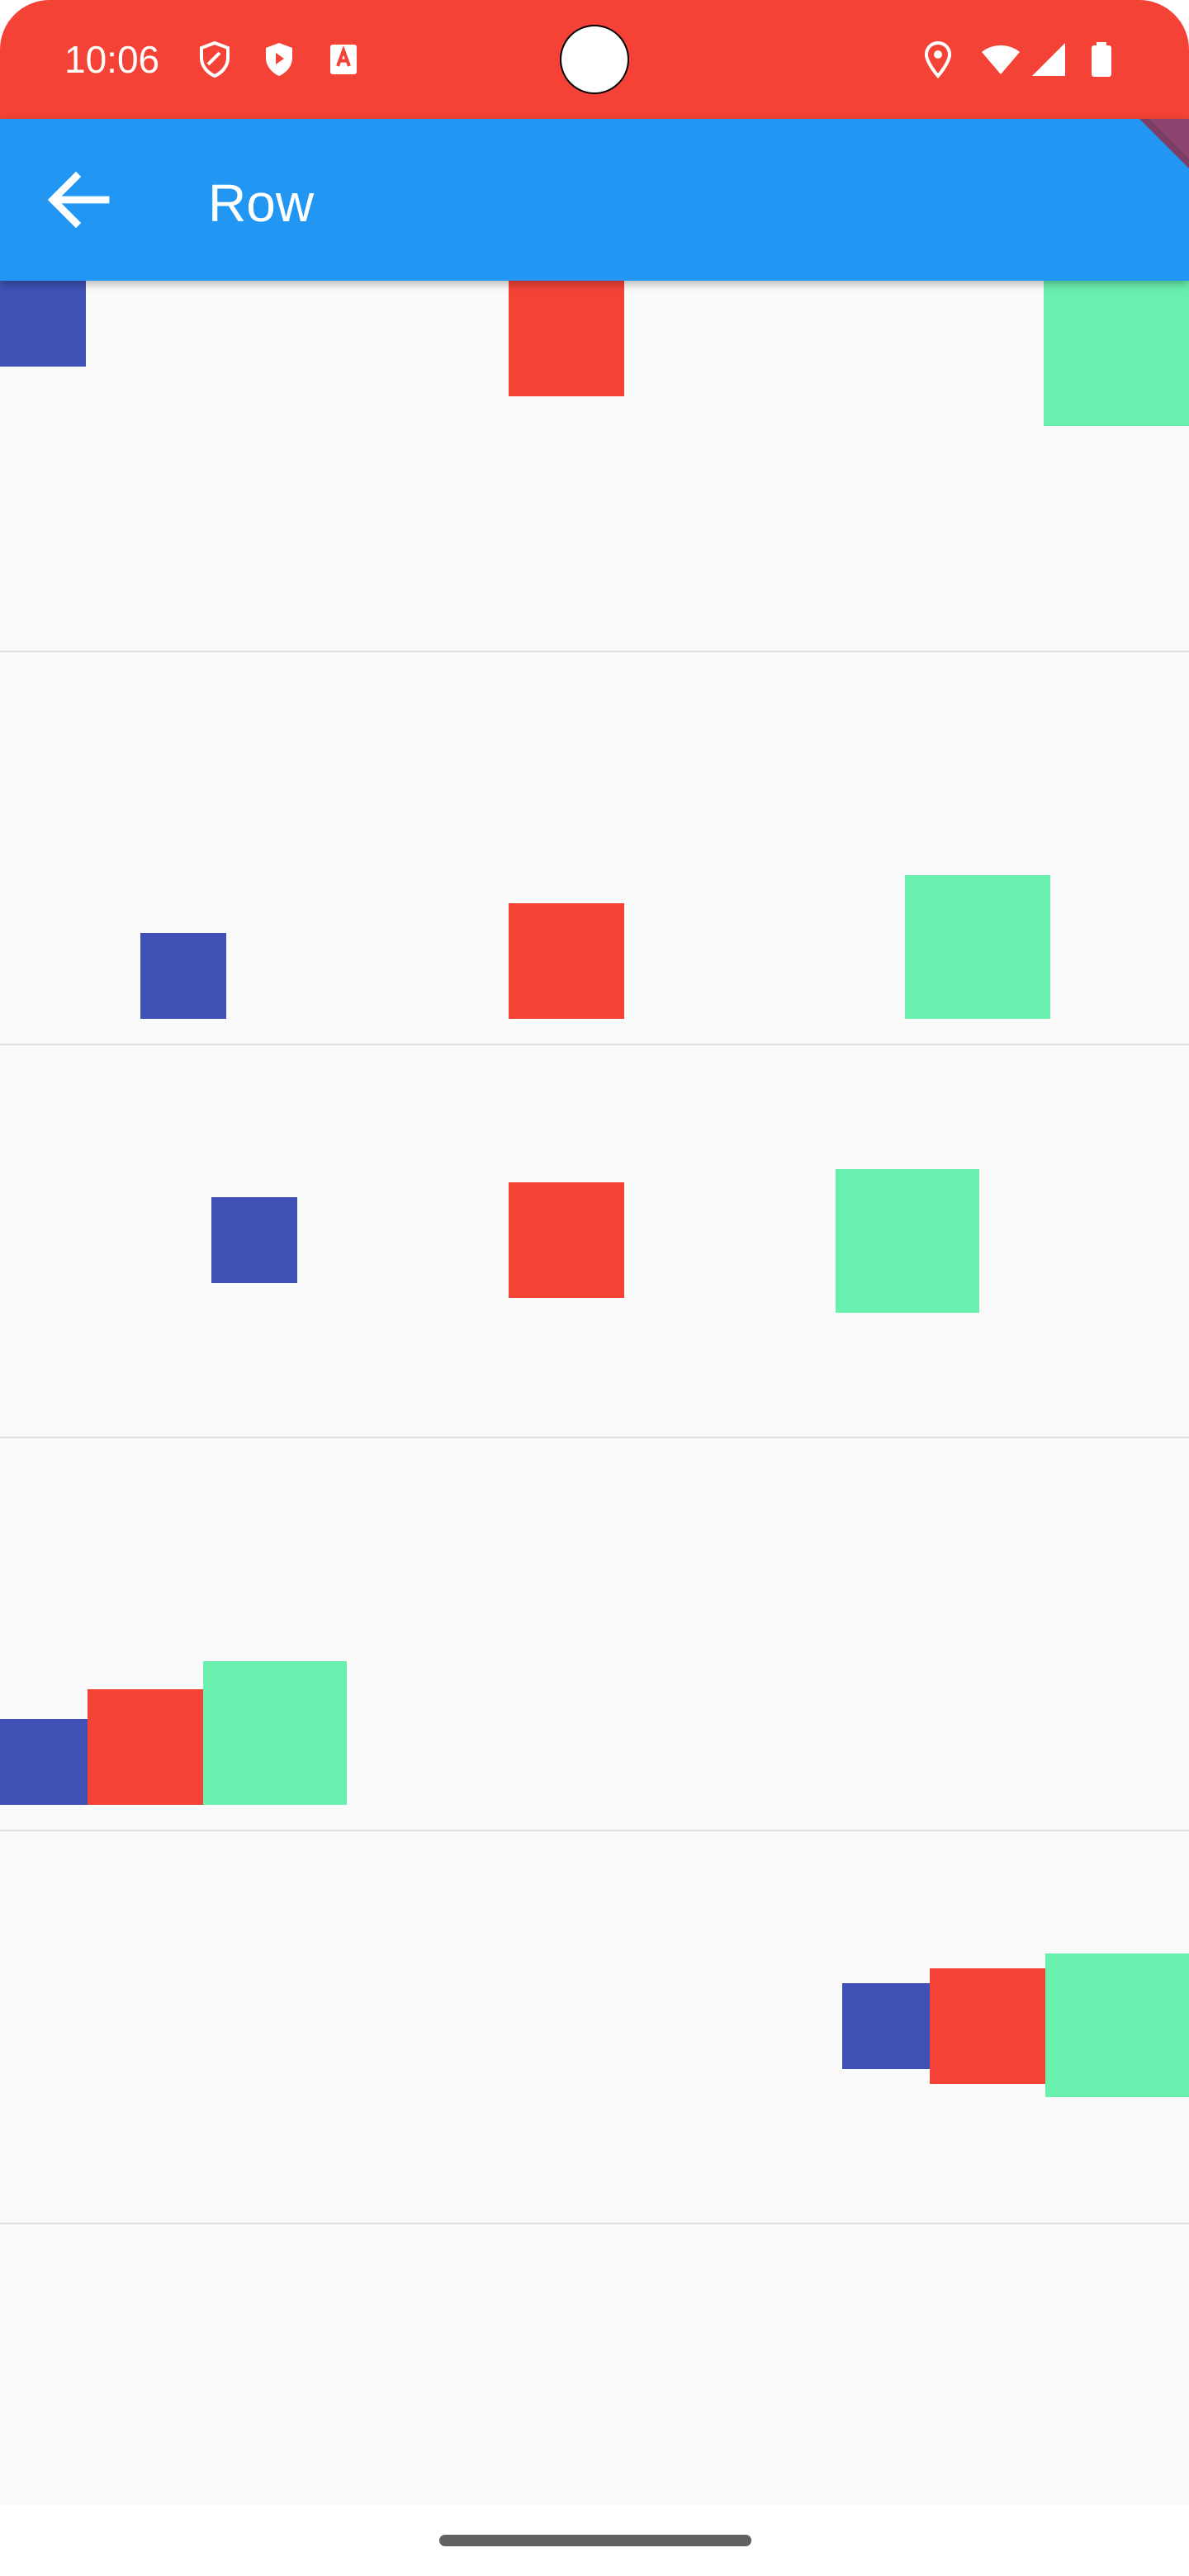 This screenshot has height=2576, width=1189. I want to click on row-2-large-box, so click(977, 947).